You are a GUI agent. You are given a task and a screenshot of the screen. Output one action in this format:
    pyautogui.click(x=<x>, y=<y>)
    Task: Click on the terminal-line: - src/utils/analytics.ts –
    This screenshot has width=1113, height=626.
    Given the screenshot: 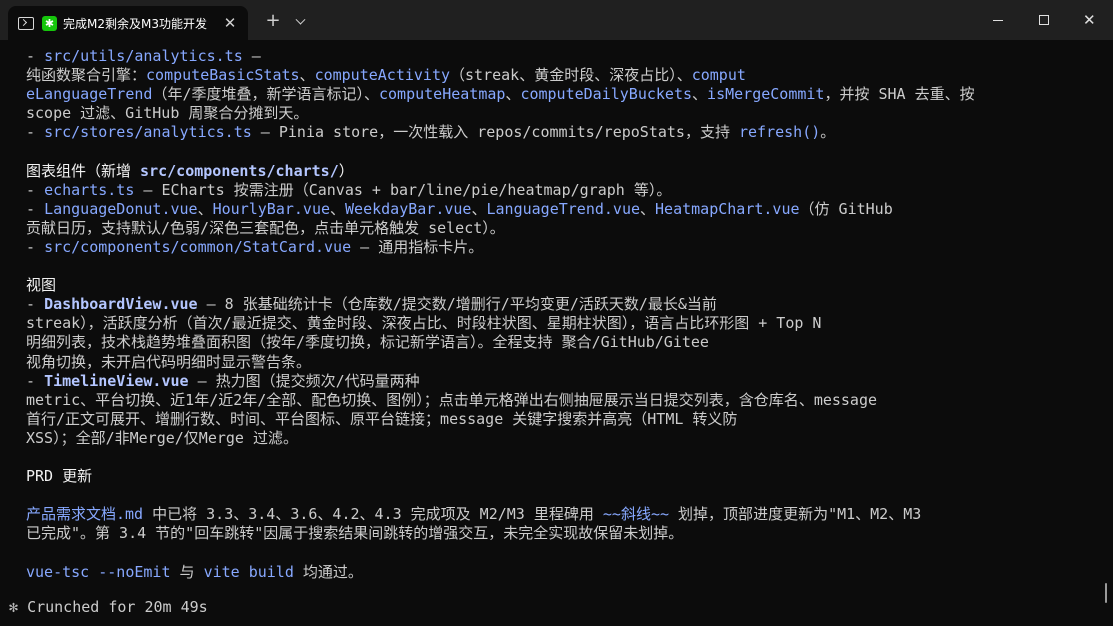 What is the action you would take?
    pyautogui.click(x=561, y=56)
    